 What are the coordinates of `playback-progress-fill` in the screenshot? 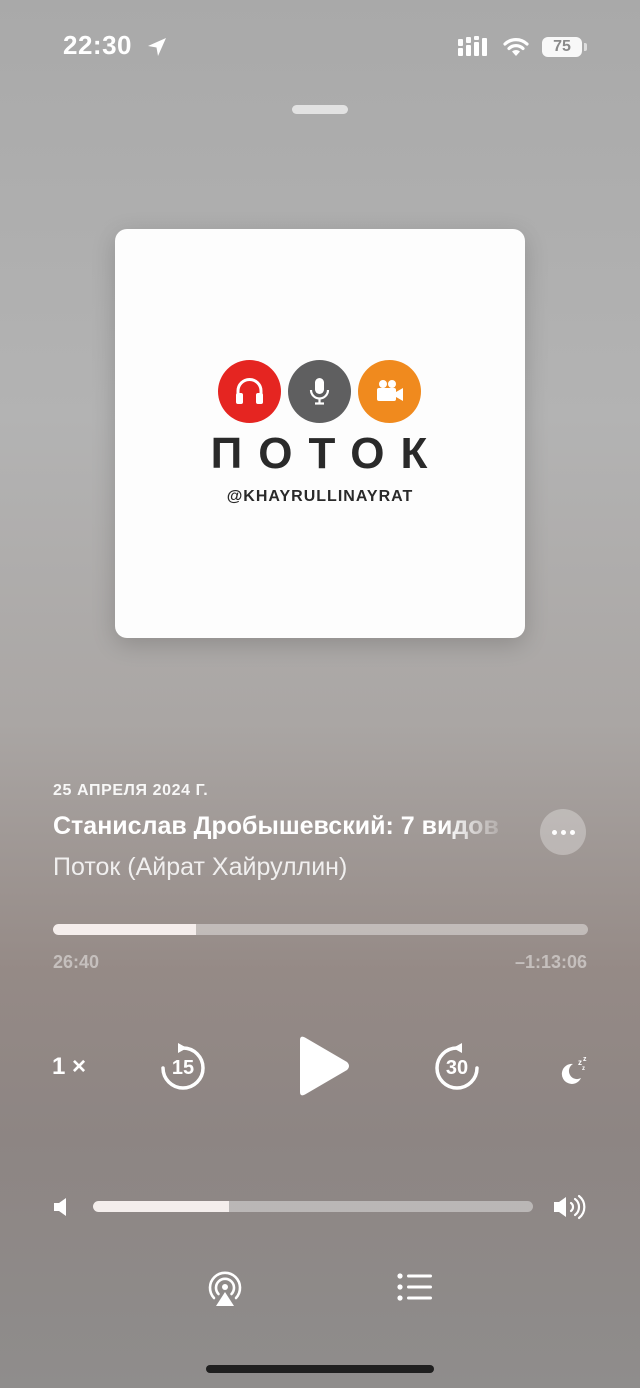 It's located at (124, 929).